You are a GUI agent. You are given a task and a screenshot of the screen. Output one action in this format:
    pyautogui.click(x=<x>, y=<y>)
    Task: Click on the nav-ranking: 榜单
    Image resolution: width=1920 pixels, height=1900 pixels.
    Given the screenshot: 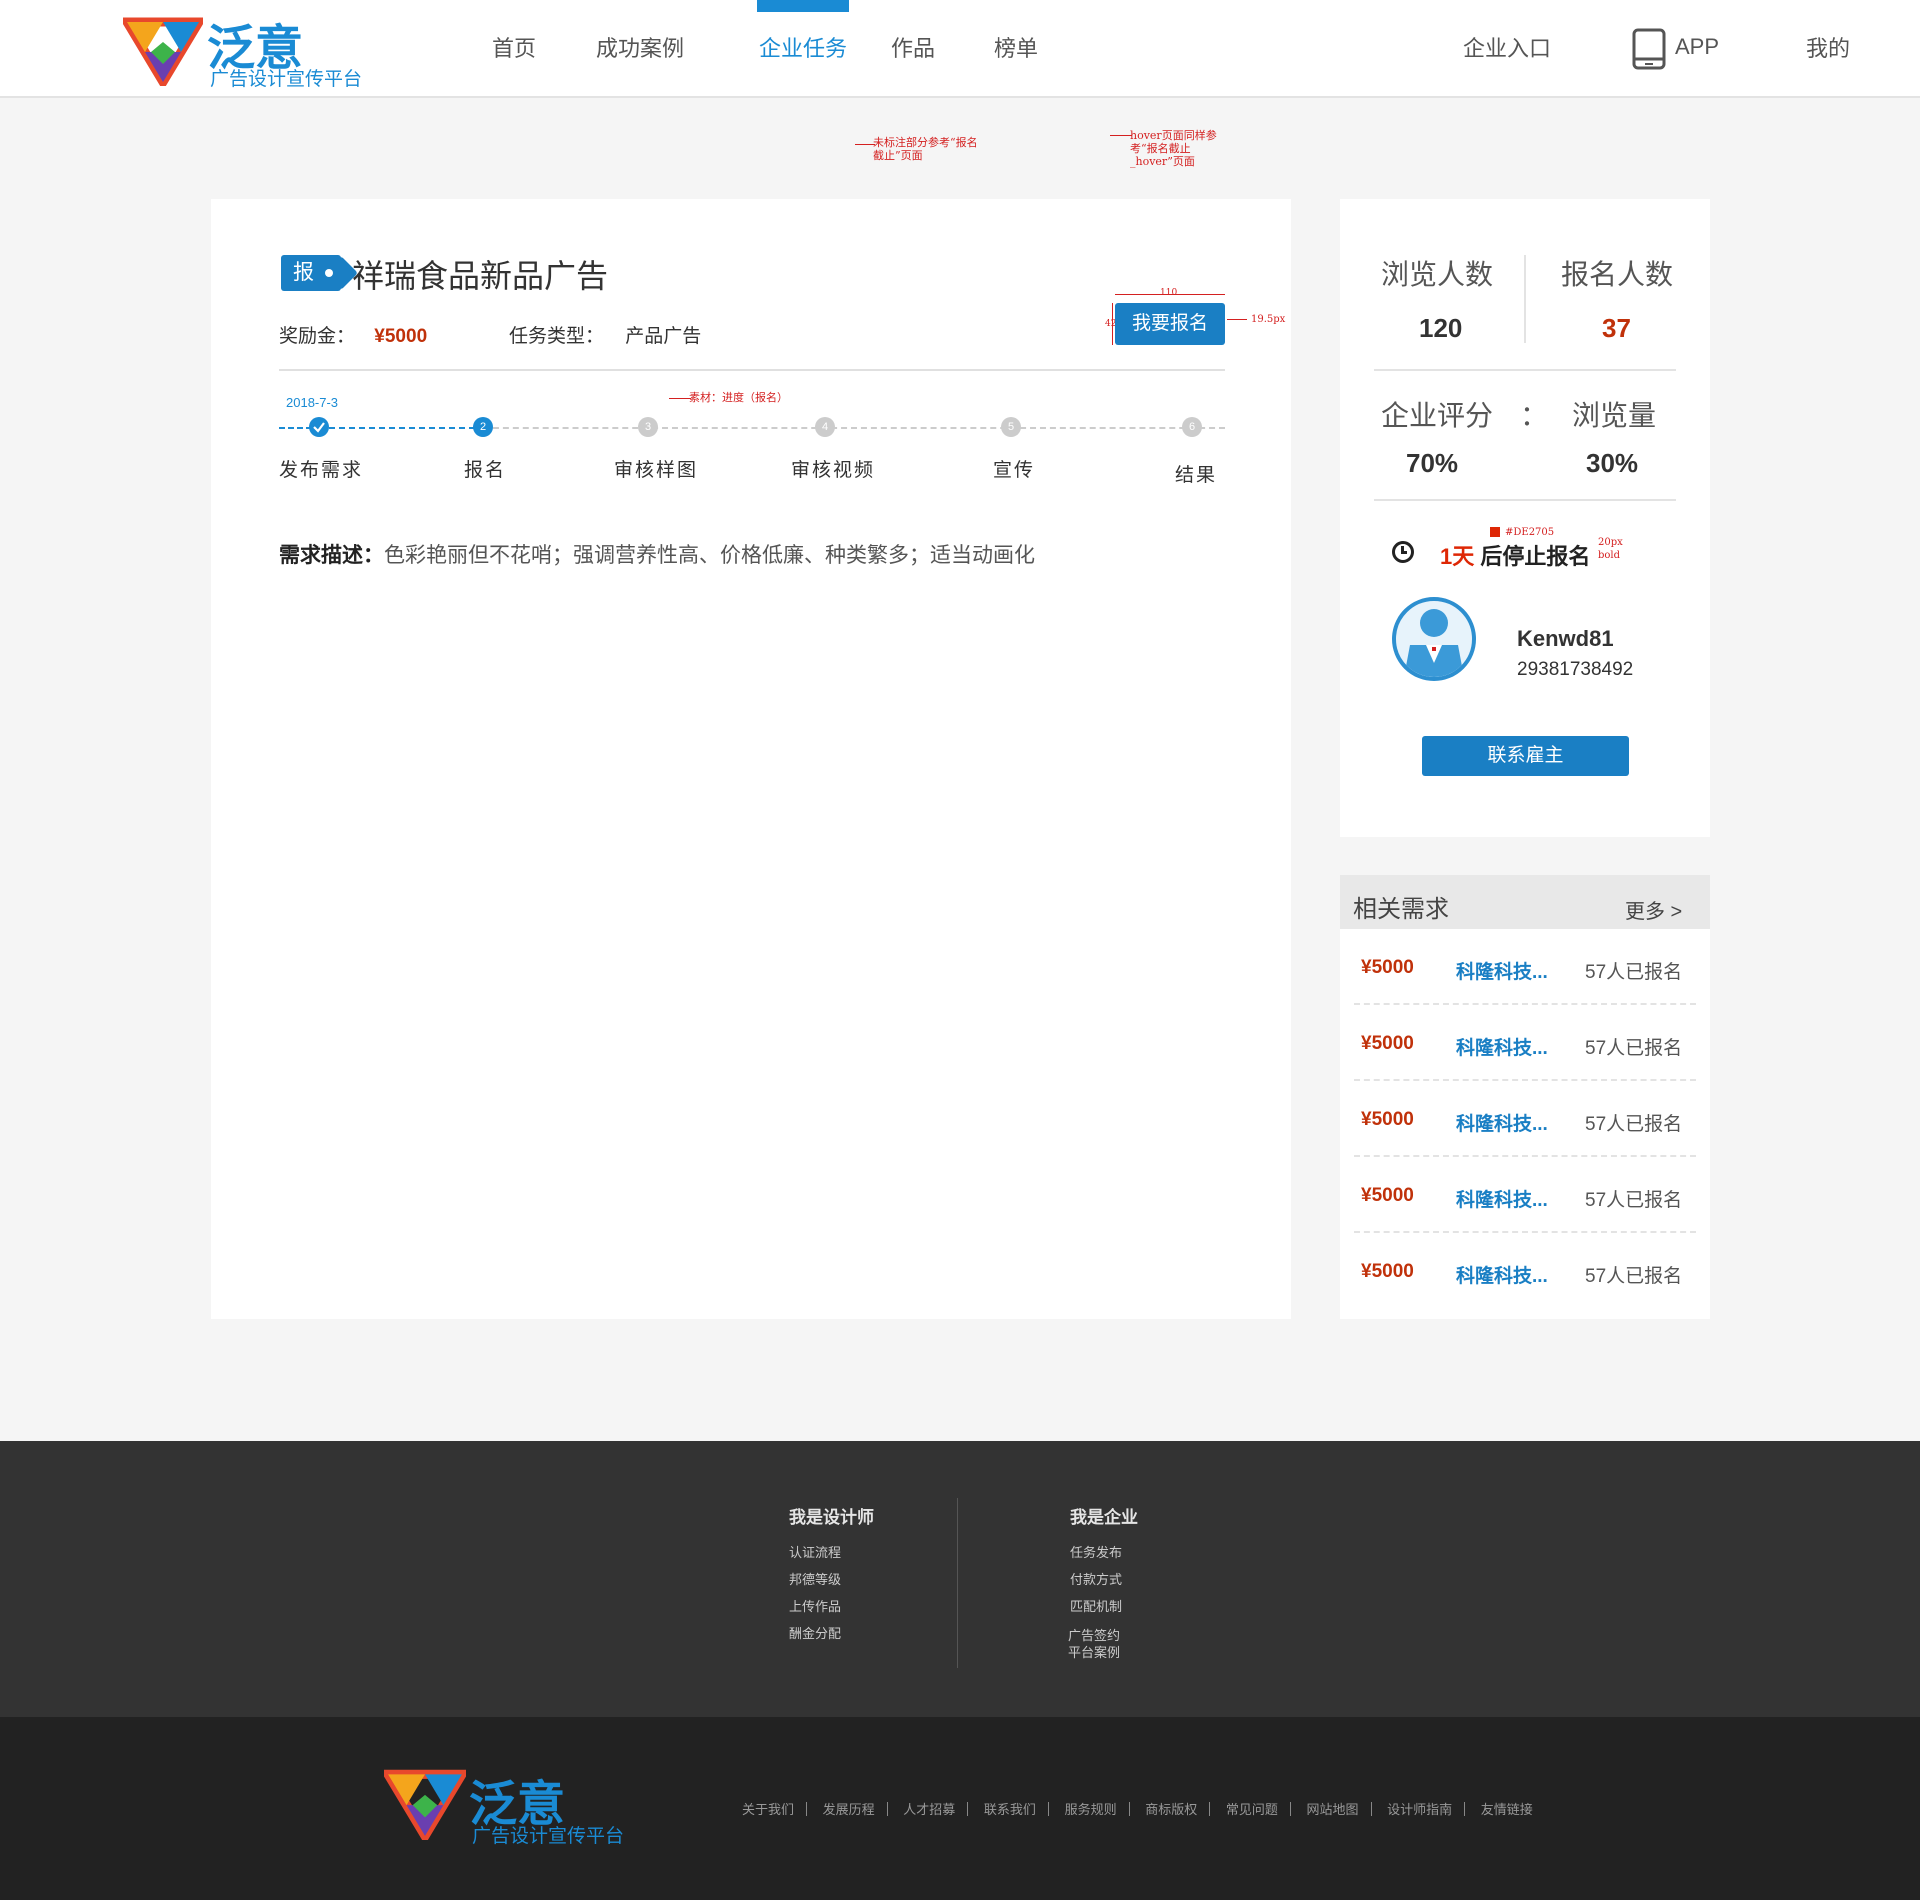 What is the action you would take?
    pyautogui.click(x=1016, y=49)
    